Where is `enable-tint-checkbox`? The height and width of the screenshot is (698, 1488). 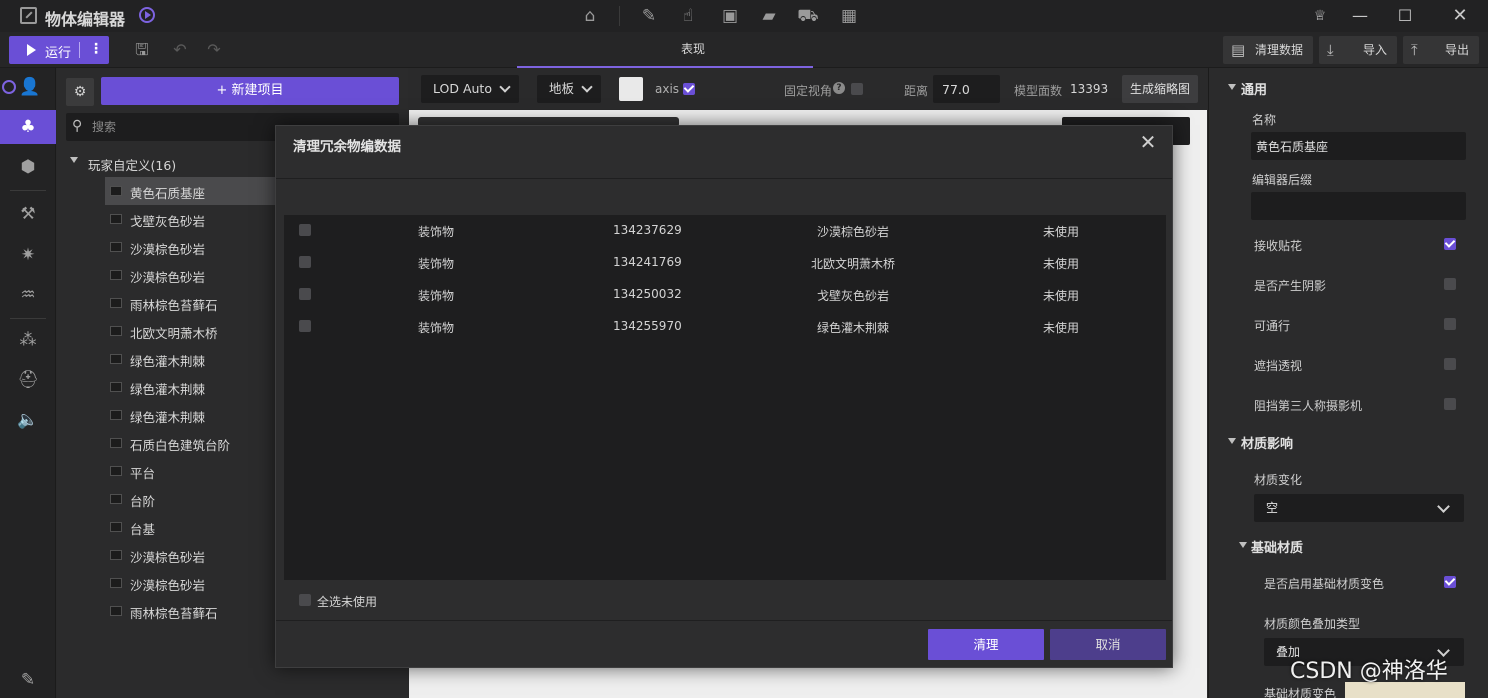 enable-tint-checkbox is located at coordinates (1450, 582).